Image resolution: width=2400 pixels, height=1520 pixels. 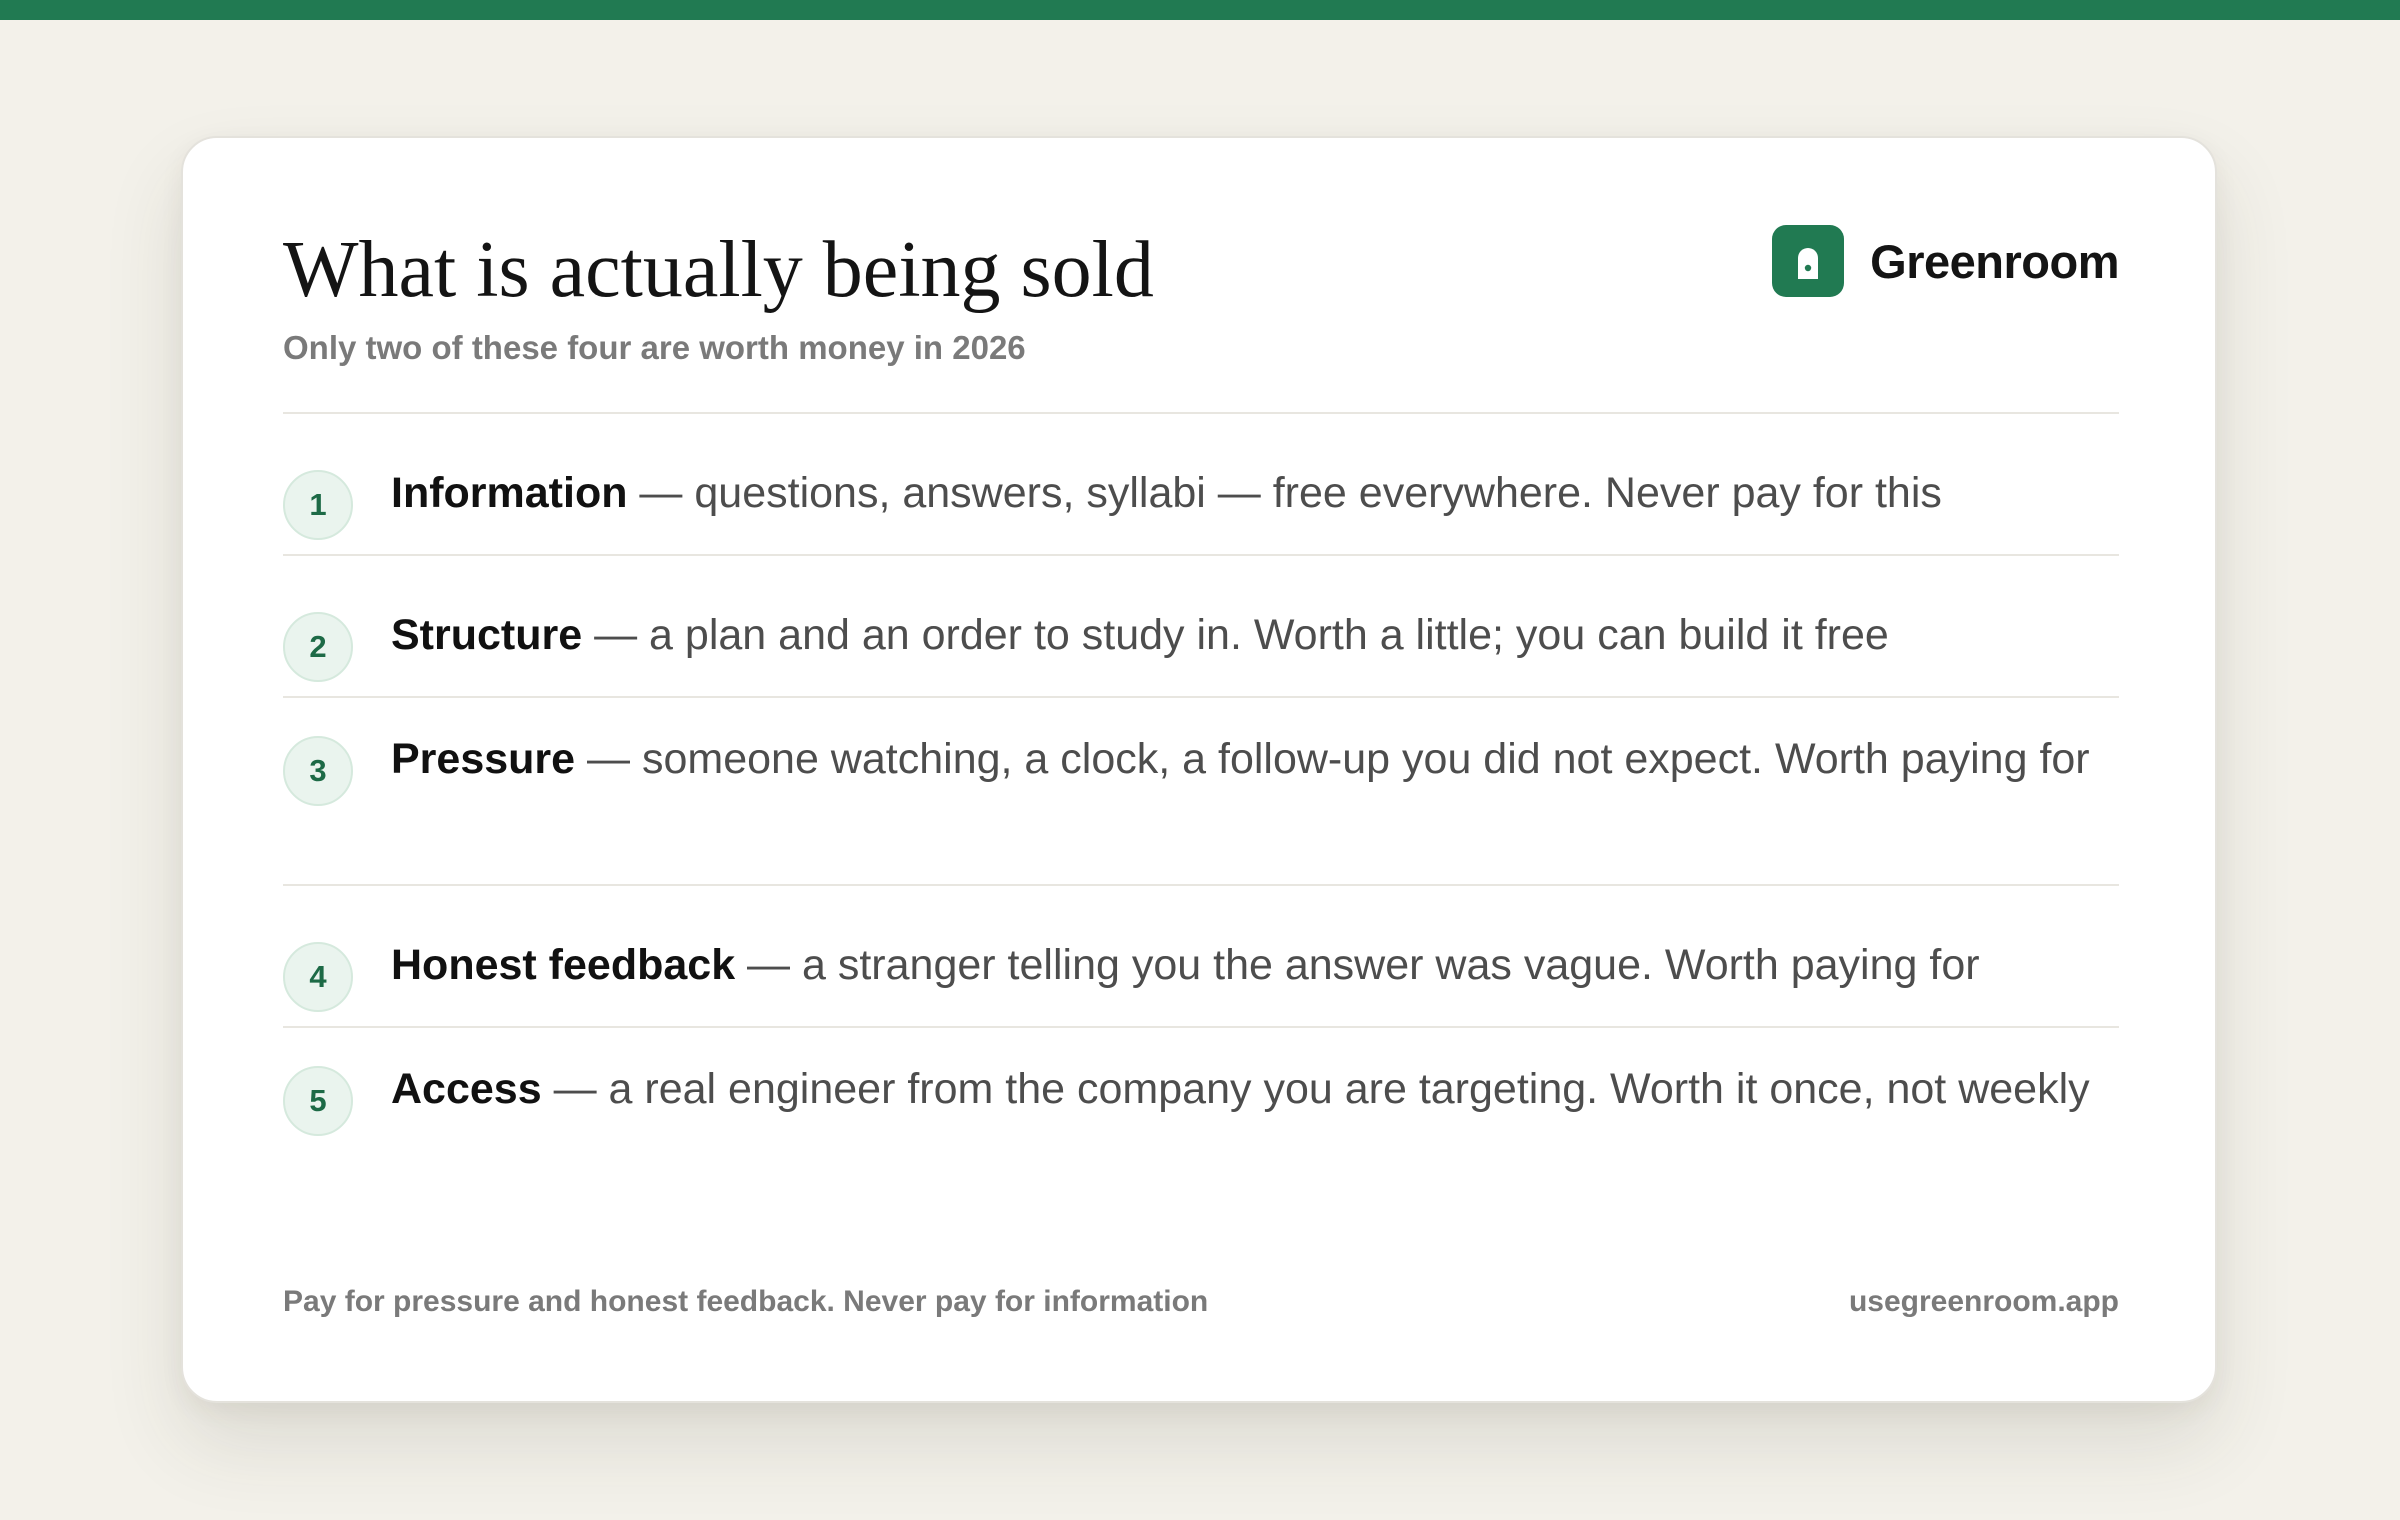 What do you see at coordinates (318, 505) in the screenshot?
I see `item-number-badge: 1` at bounding box center [318, 505].